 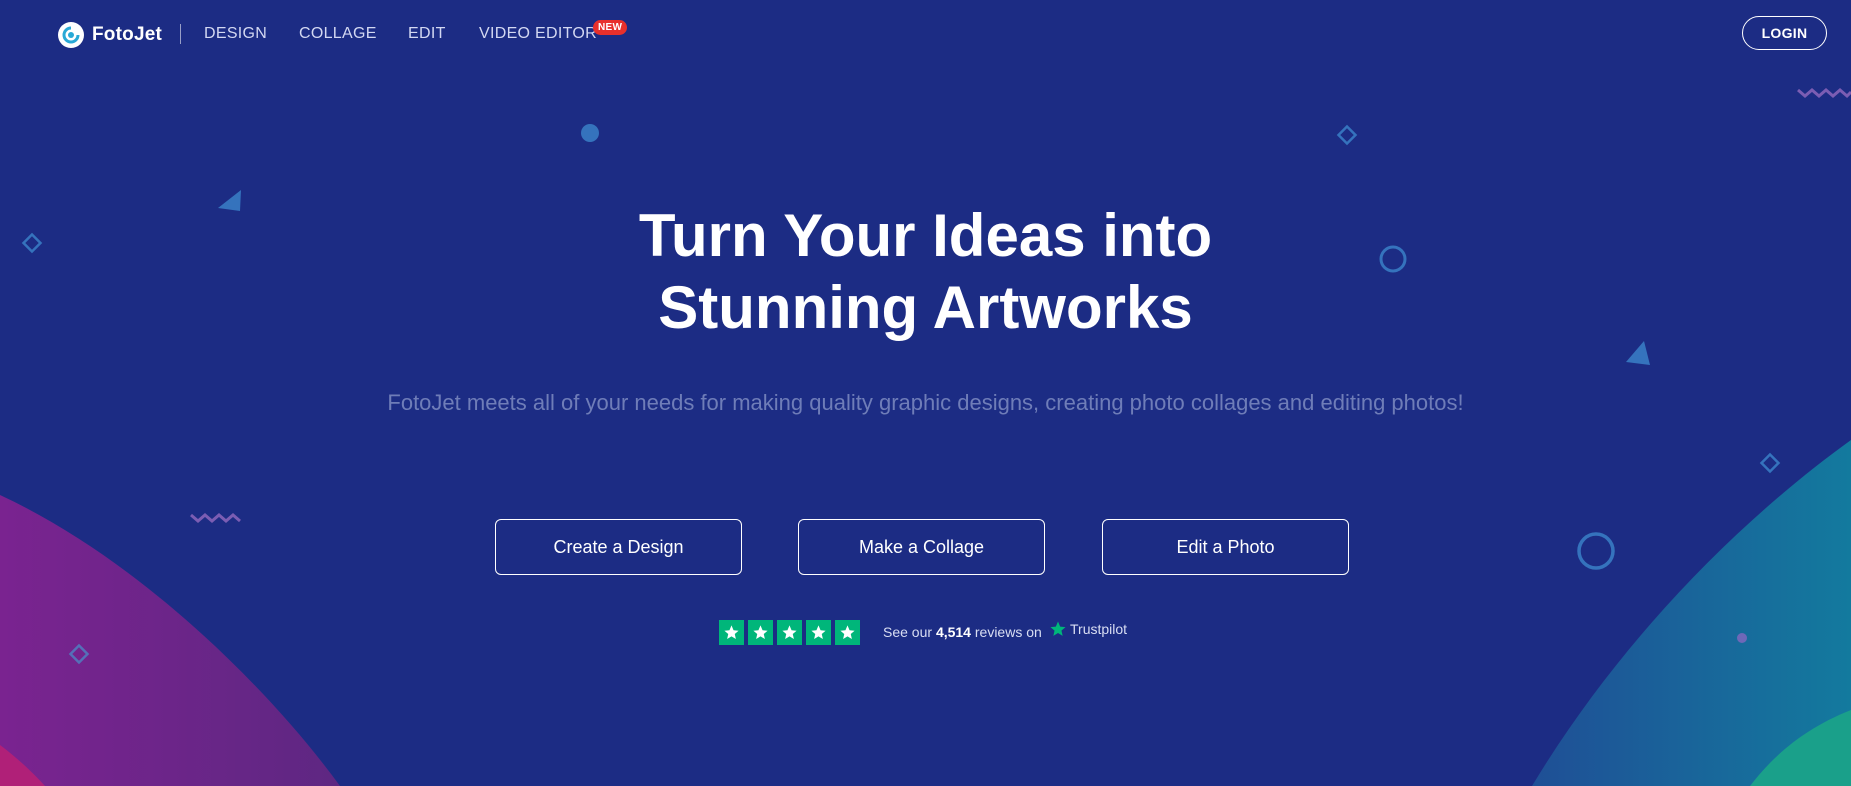 I want to click on nav-divider, so click(x=180, y=34).